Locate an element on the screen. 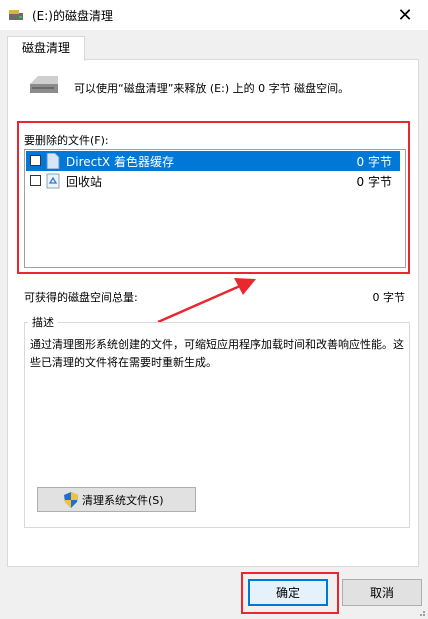  tab-disk-cleanup: 磁盘清理 is located at coordinates (46, 48).